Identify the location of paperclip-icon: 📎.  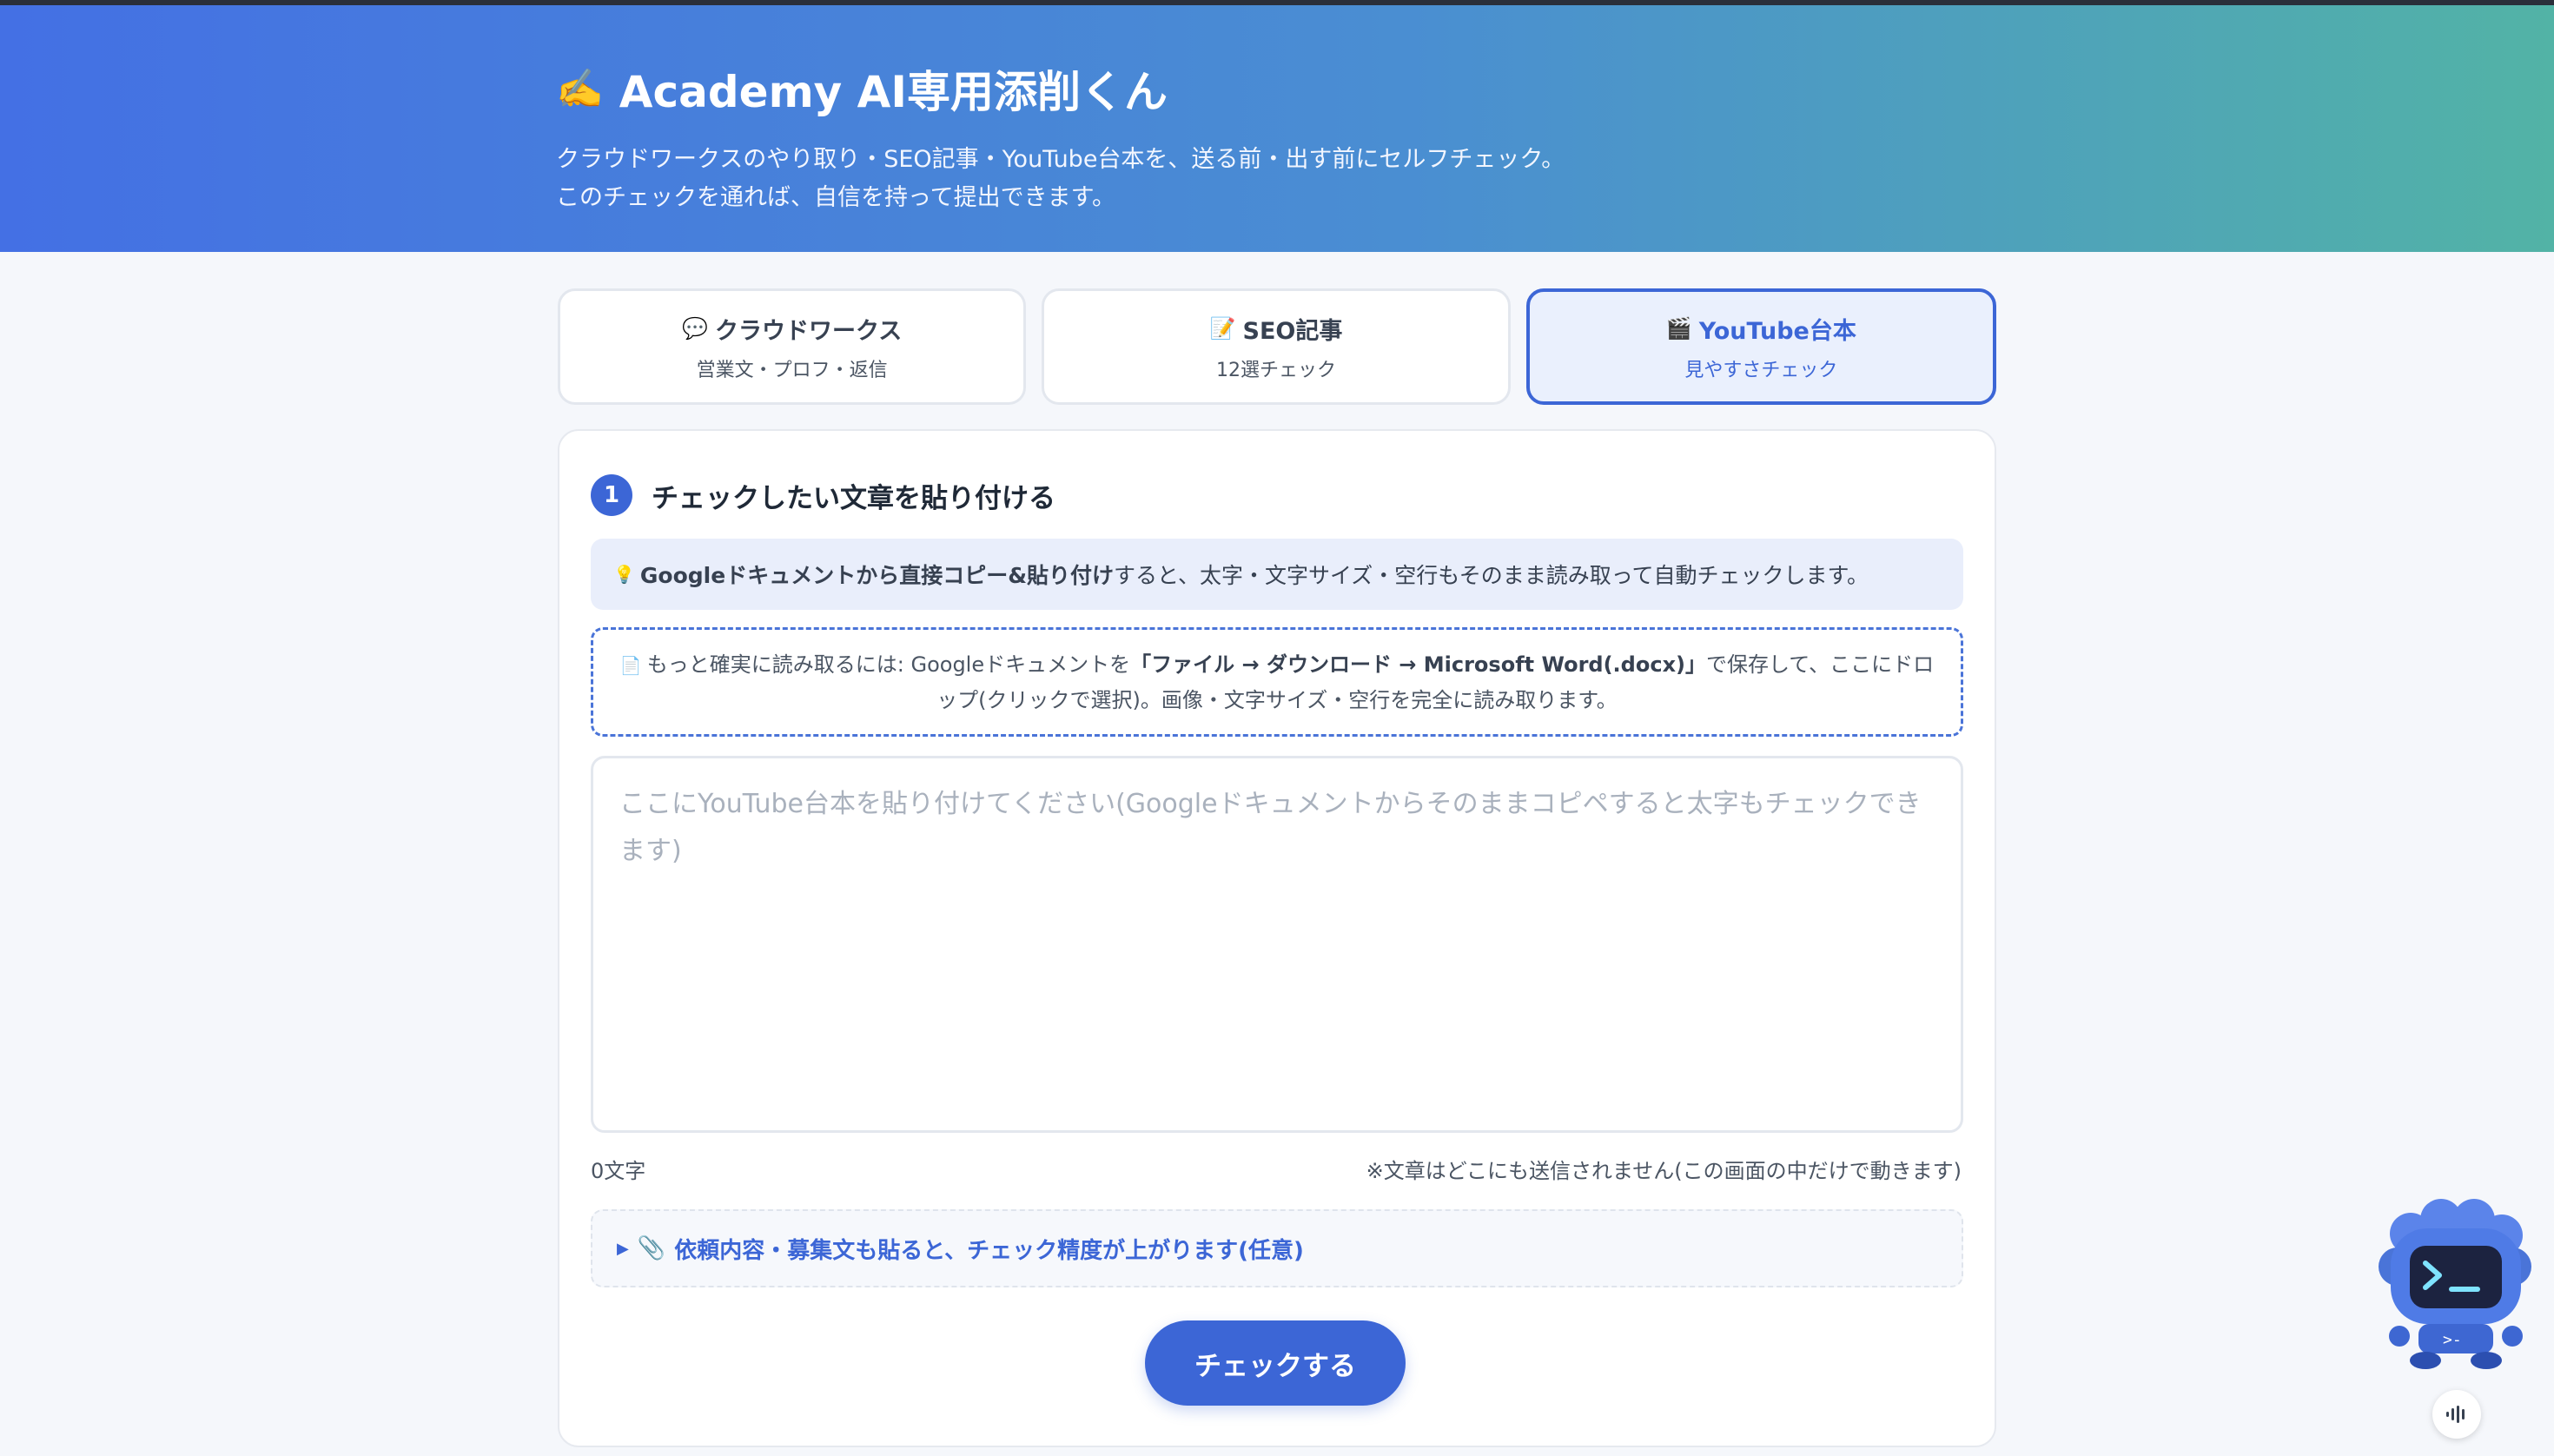
(651, 1248).